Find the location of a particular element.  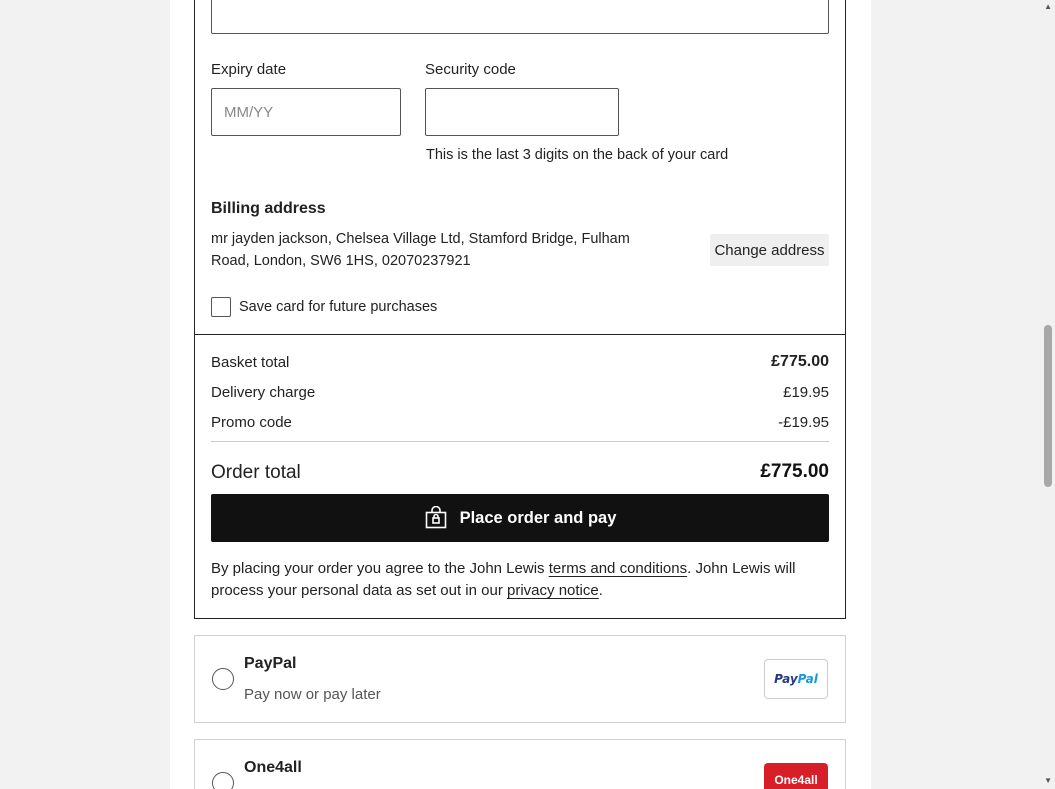

billing-address-line2: Road, London, SW6 1HS, 02070237921 is located at coordinates (341, 261).